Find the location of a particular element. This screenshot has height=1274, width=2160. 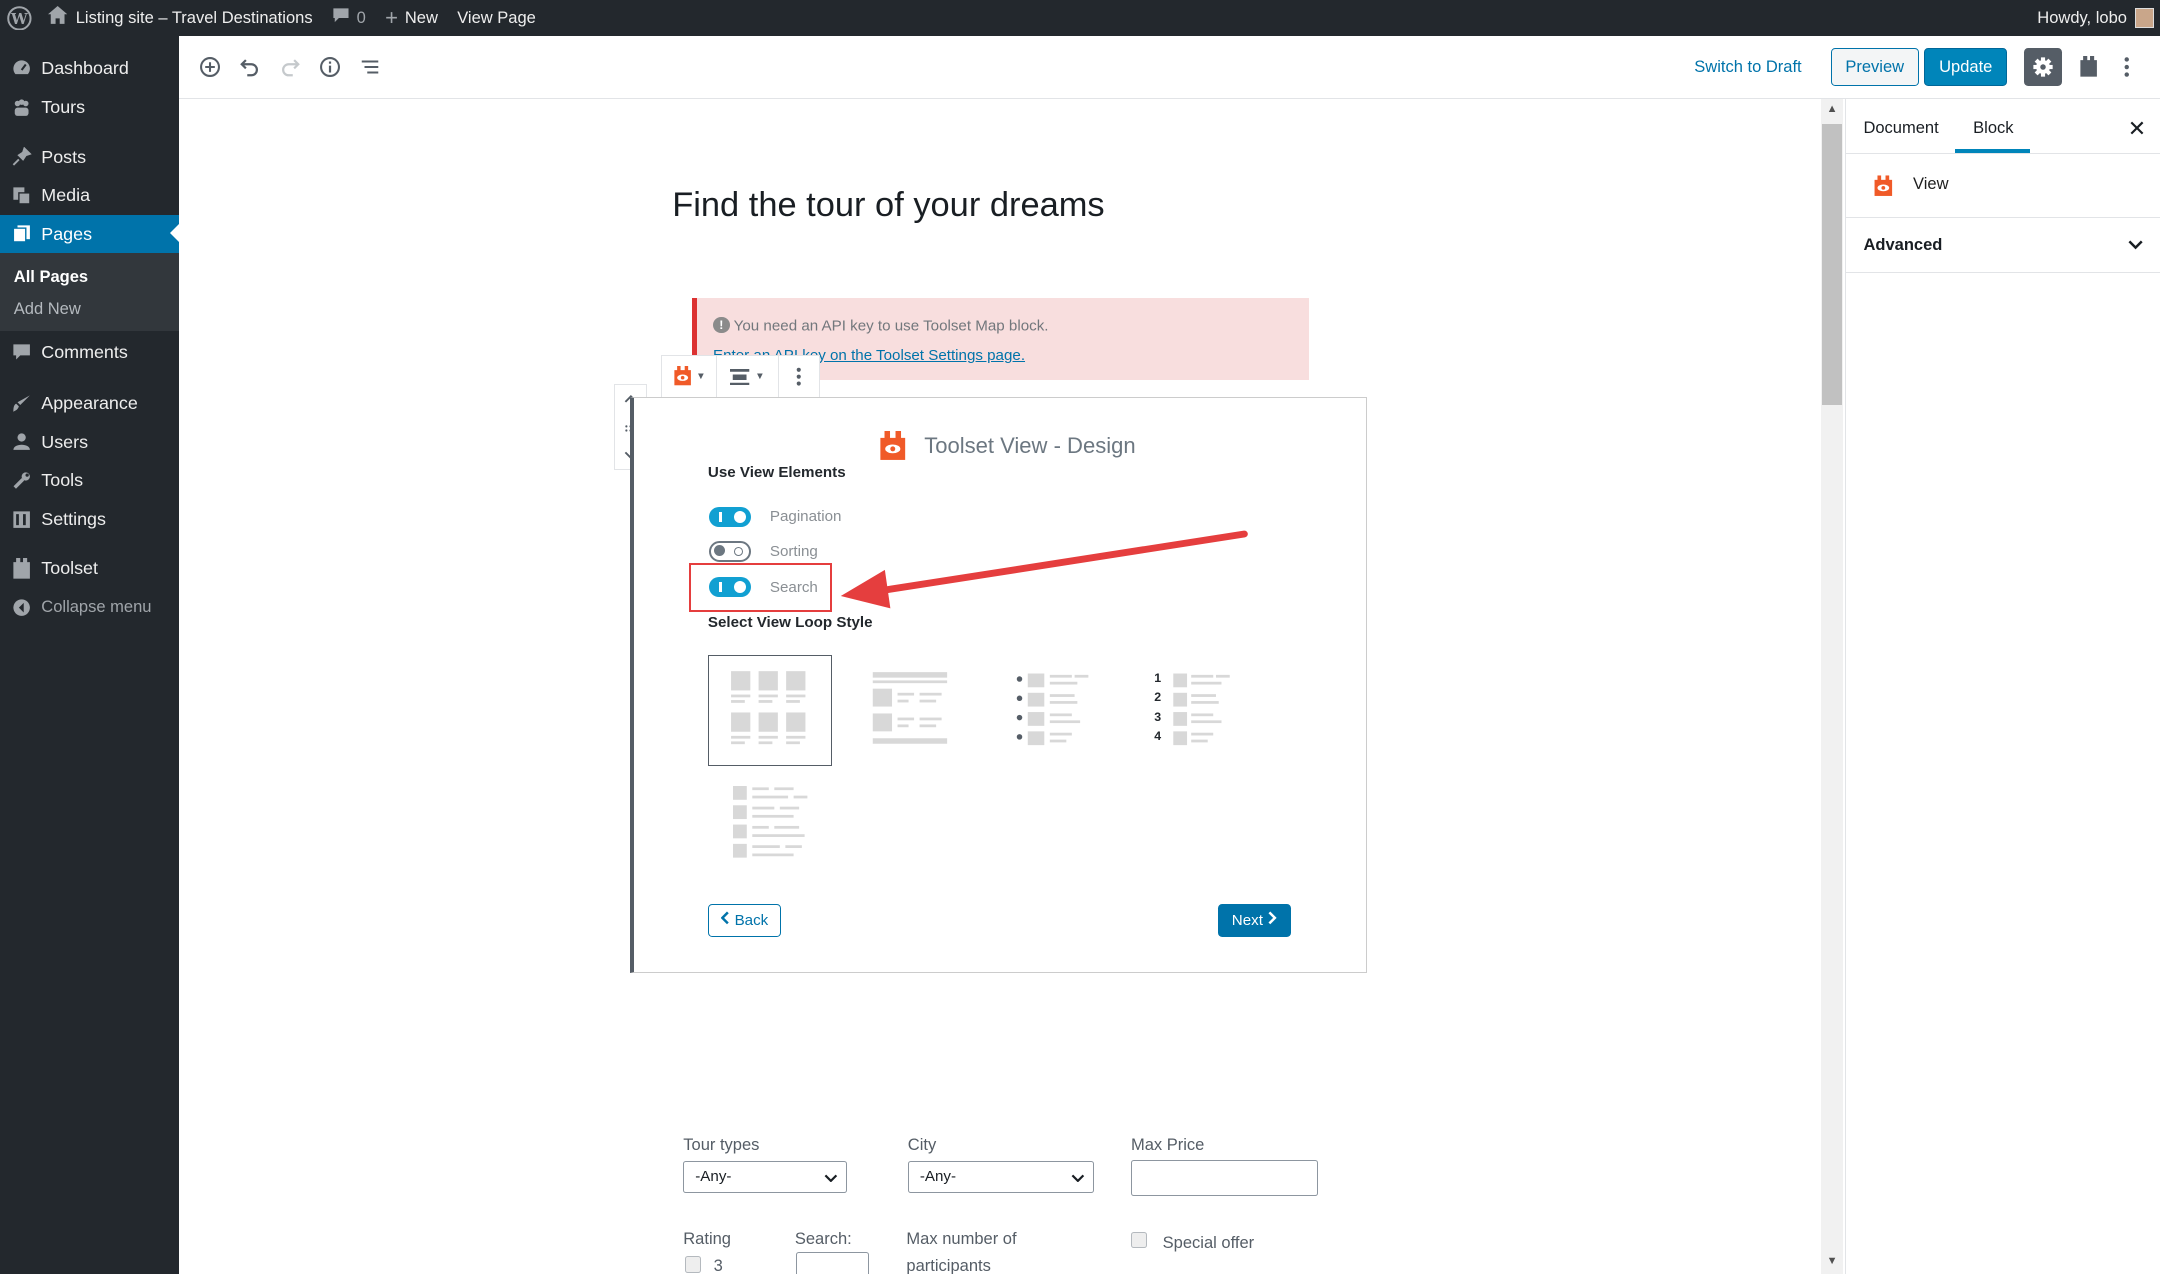

sidebar-item-toolset: Toolset is located at coordinates (89, 568).